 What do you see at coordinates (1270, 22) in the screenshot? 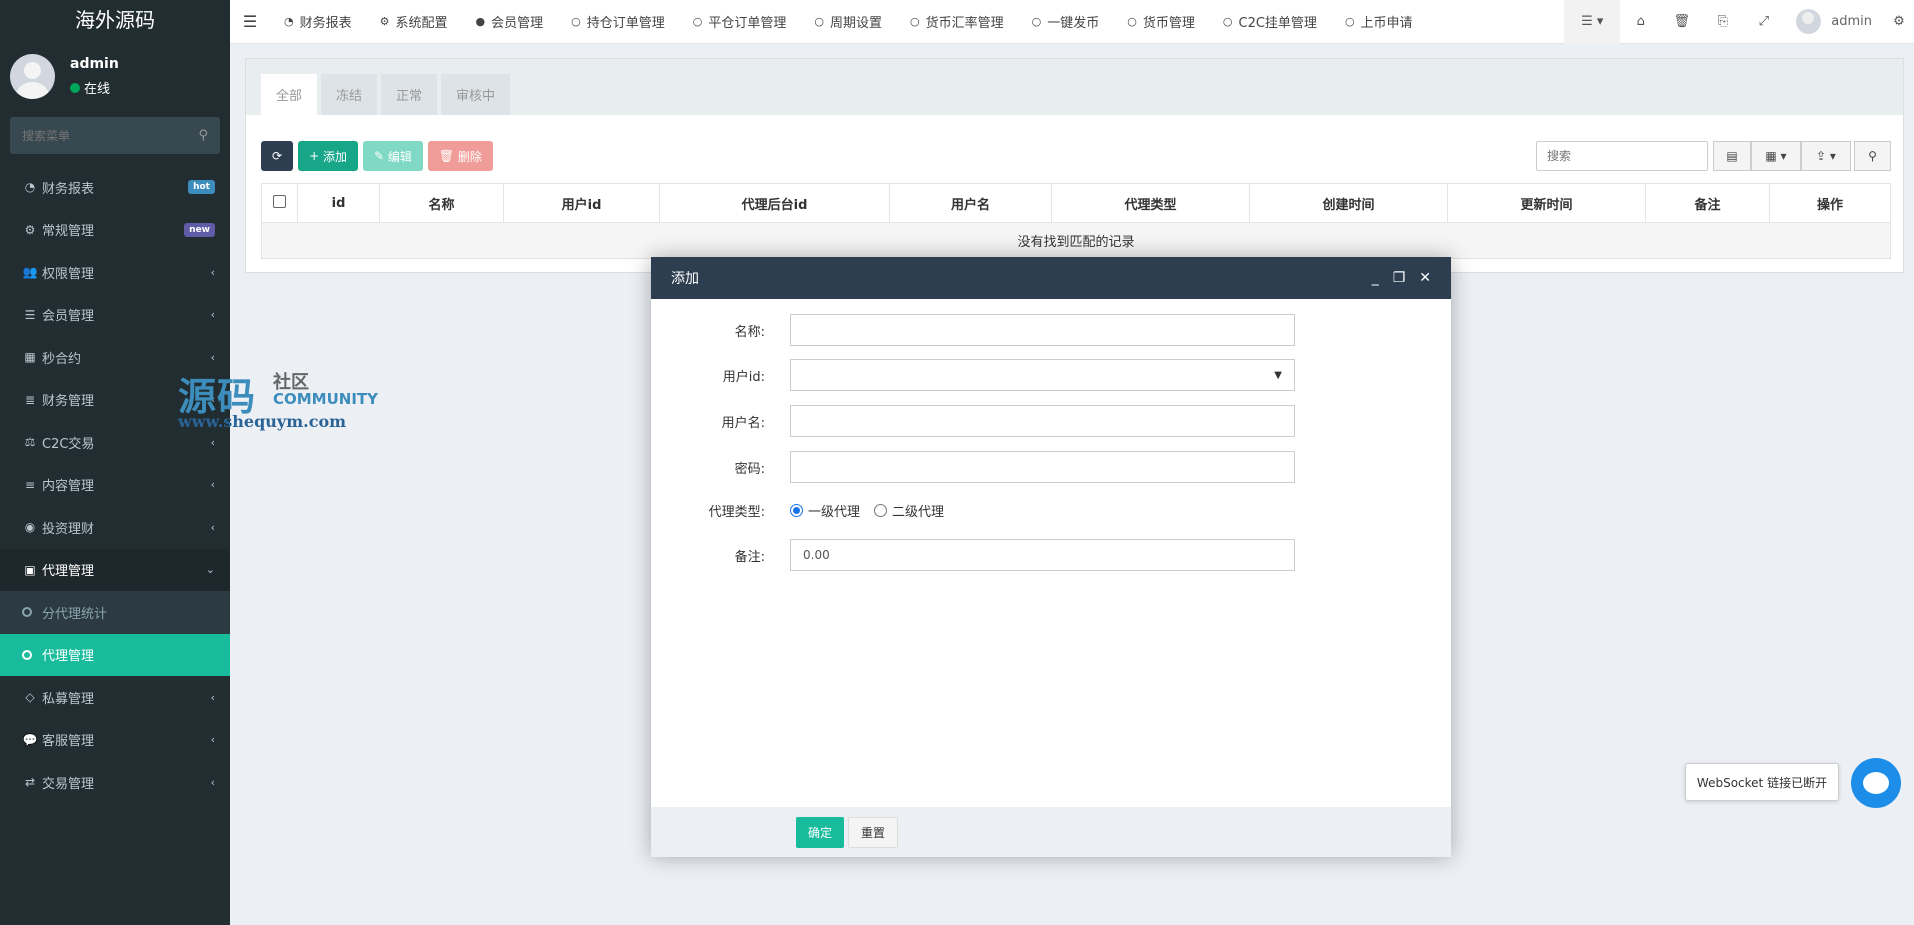
I see `tab-c2c-orders: ○ C2C挂单管理` at bounding box center [1270, 22].